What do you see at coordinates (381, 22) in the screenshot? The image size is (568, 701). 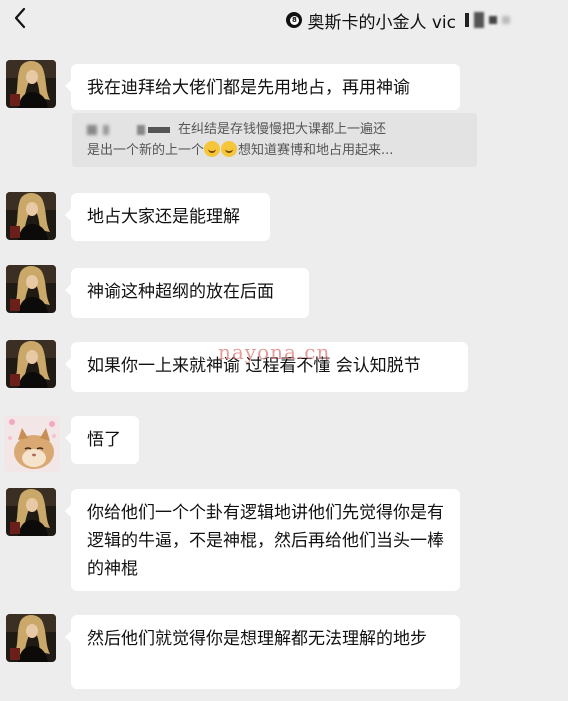 I see `chat-title: 奥斯卡的小金人 vic` at bounding box center [381, 22].